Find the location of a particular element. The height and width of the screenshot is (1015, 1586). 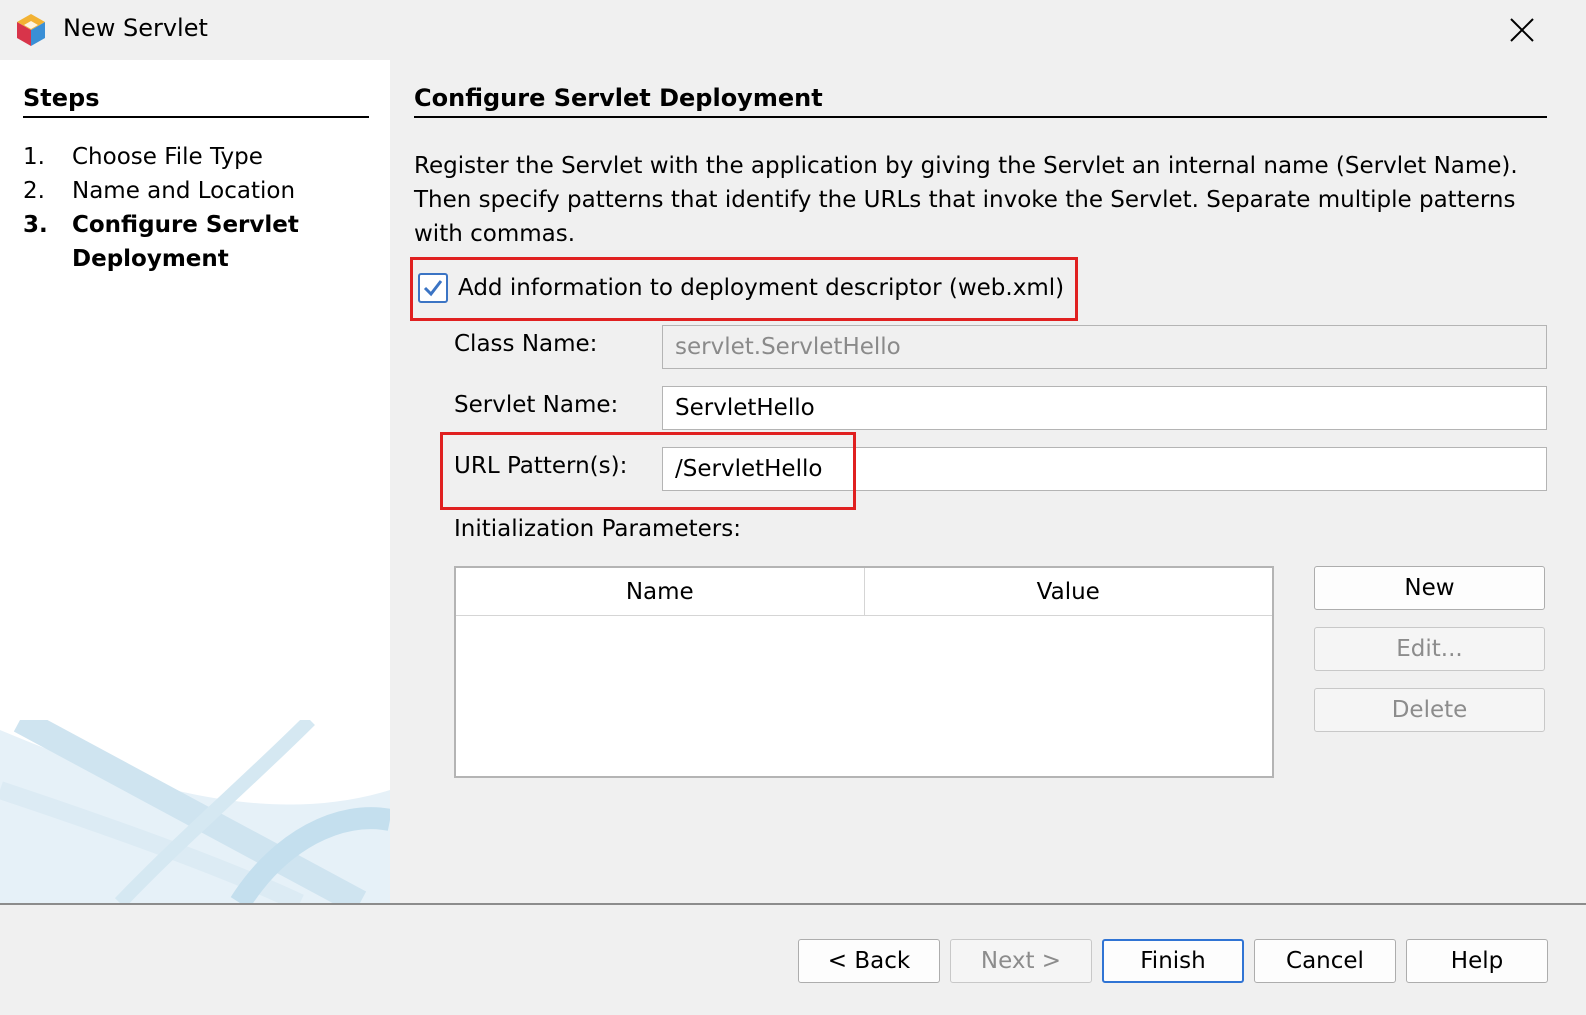

new-param-button: New is located at coordinates (1429, 588).